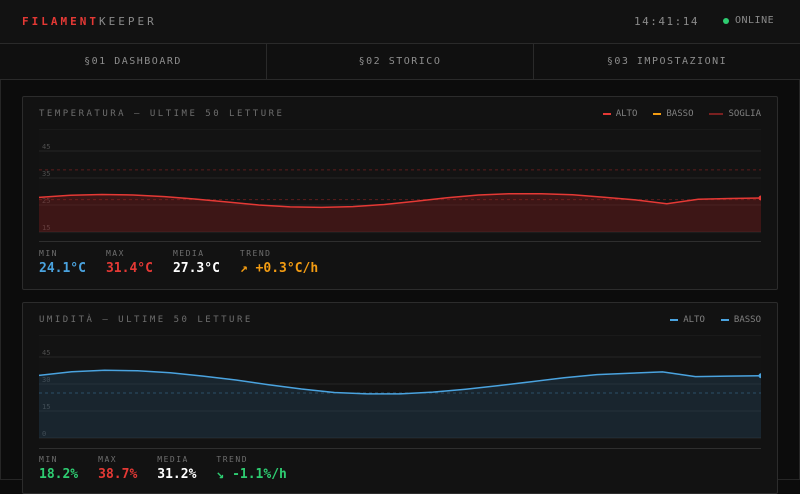  I want to click on stat-trend: TREND ↗ +0.3°C/h, so click(279, 262).